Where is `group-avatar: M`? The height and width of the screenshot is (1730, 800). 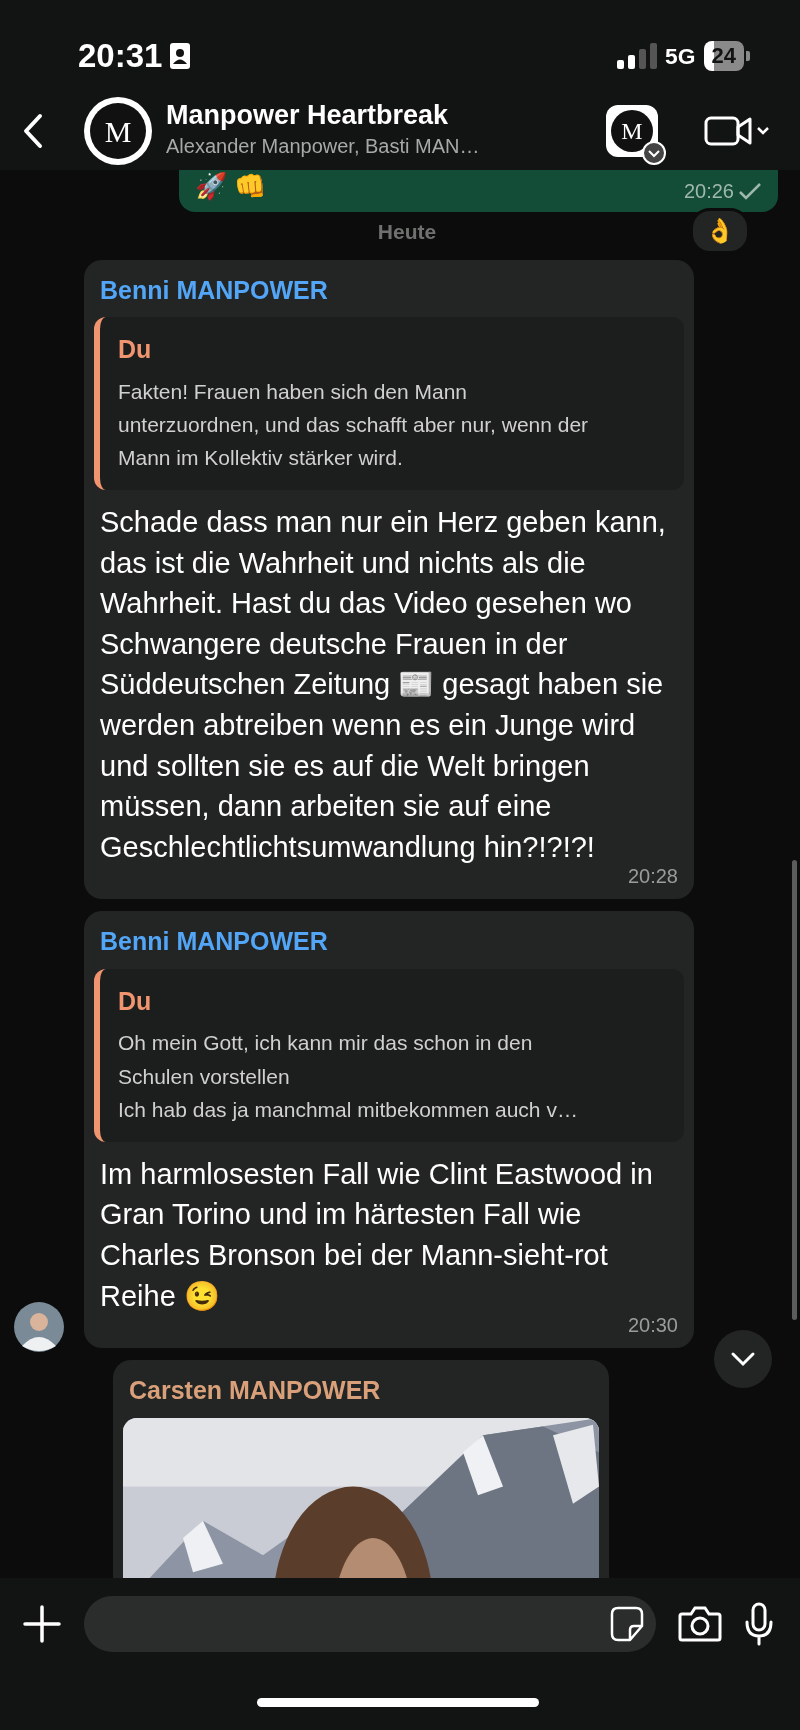
group-avatar: M is located at coordinates (118, 131).